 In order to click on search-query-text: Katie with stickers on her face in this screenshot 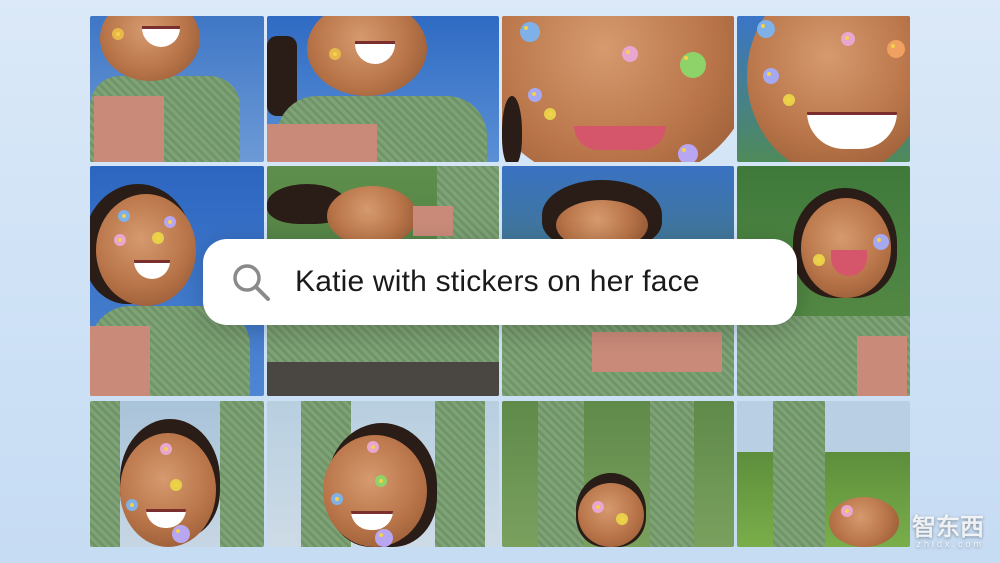, I will do `click(497, 281)`.